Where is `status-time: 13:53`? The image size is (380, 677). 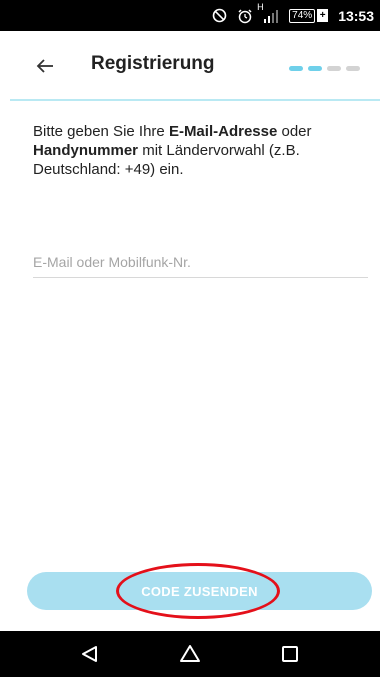 status-time: 13:53 is located at coordinates (356, 15).